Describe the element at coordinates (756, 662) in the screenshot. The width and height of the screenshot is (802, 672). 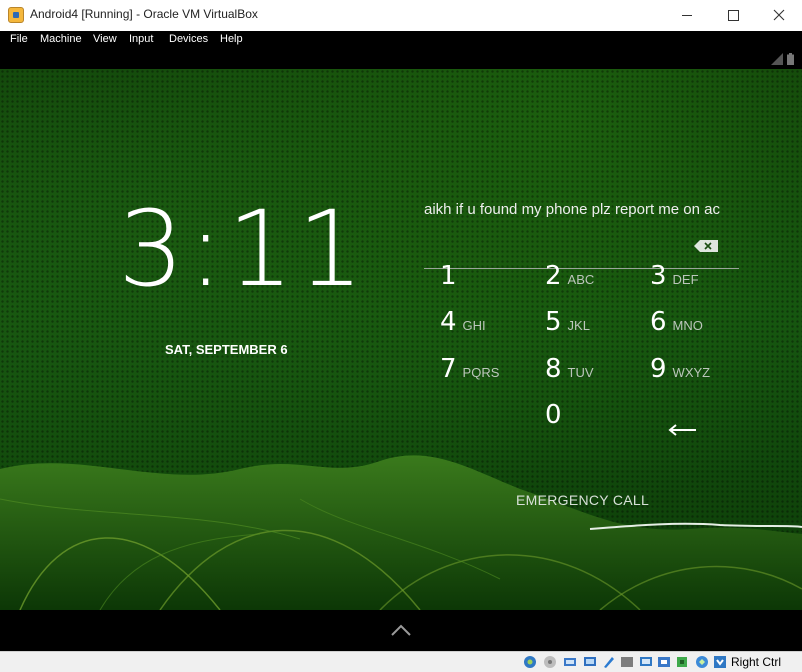
I see `host-key-label: Right Ctrl` at that location.